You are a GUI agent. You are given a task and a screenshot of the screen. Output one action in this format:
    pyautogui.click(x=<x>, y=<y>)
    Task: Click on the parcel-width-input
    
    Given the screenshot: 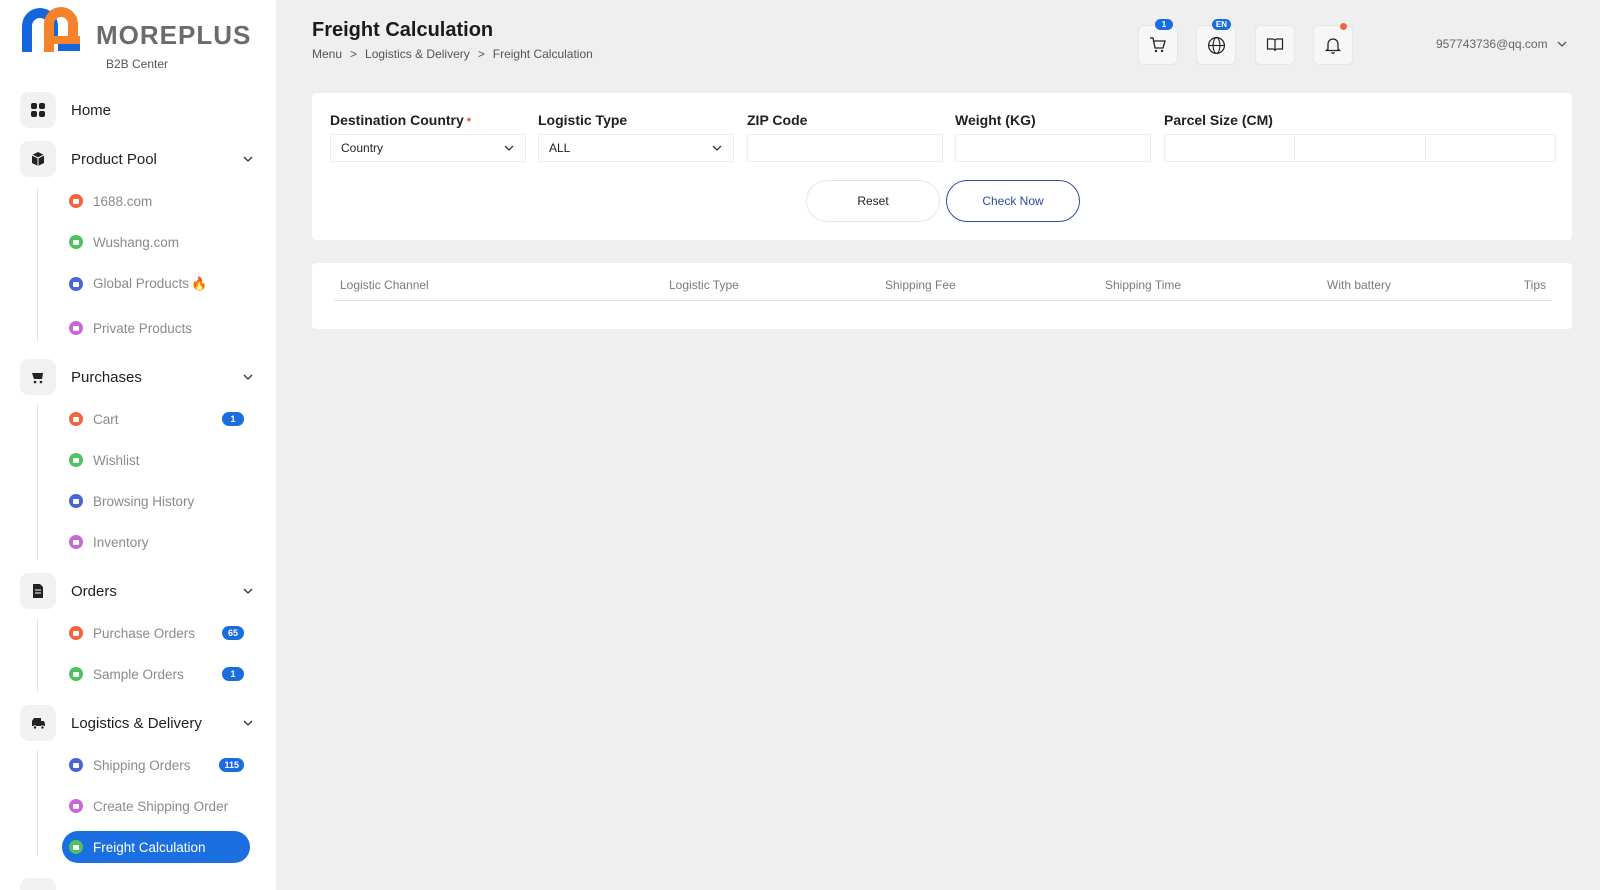 What is the action you would take?
    pyautogui.click(x=1360, y=148)
    